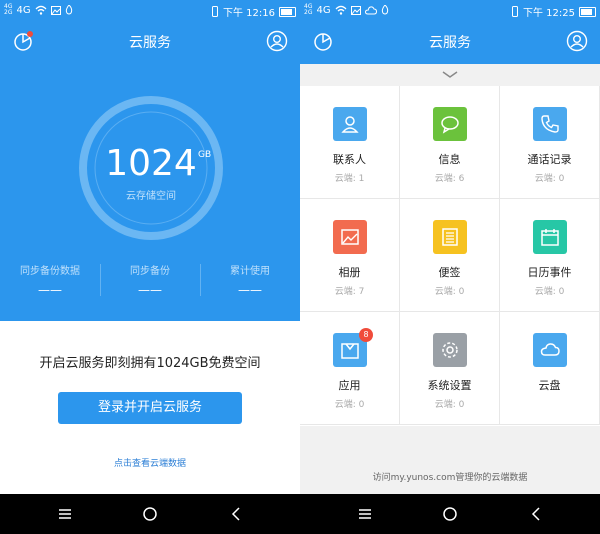 This screenshot has height=534, width=600. Describe the element at coordinates (250, 279) in the screenshot. I see `stat-total-usage: 累计使用 ——` at that location.